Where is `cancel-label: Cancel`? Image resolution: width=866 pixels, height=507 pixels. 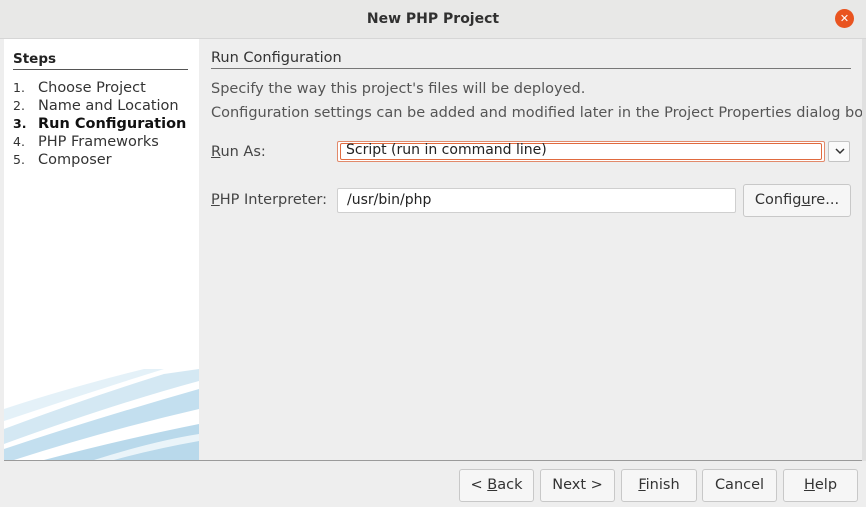 cancel-label: Cancel is located at coordinates (739, 485).